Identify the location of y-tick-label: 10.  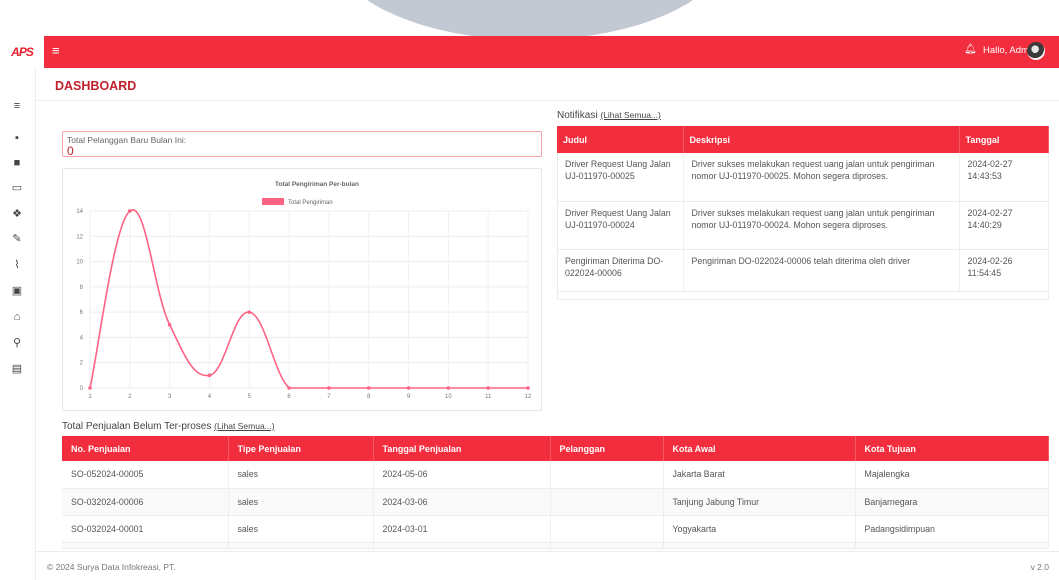
(79, 263).